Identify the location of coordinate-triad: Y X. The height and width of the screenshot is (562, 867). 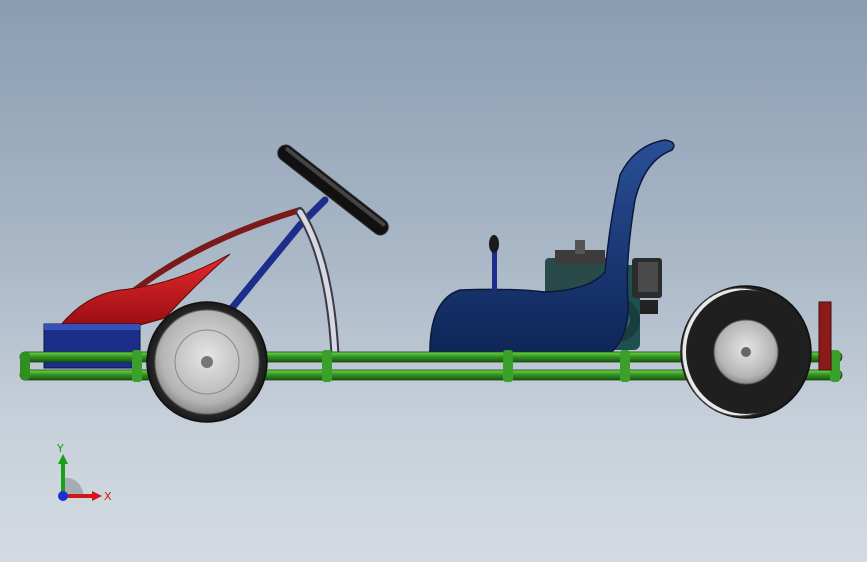
(84, 472).